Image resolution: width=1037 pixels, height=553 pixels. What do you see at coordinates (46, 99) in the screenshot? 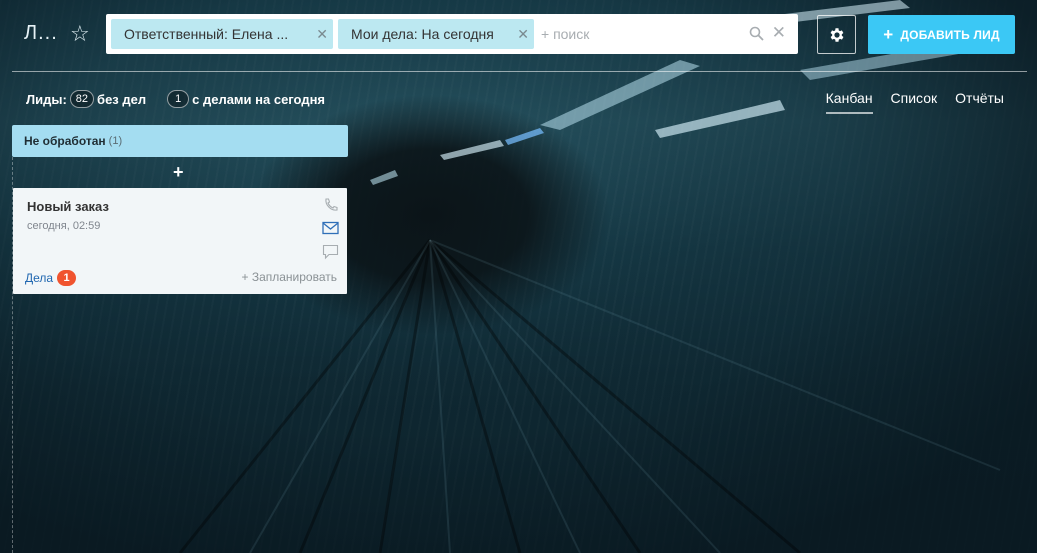
I see `leads-label: Лиды:` at bounding box center [46, 99].